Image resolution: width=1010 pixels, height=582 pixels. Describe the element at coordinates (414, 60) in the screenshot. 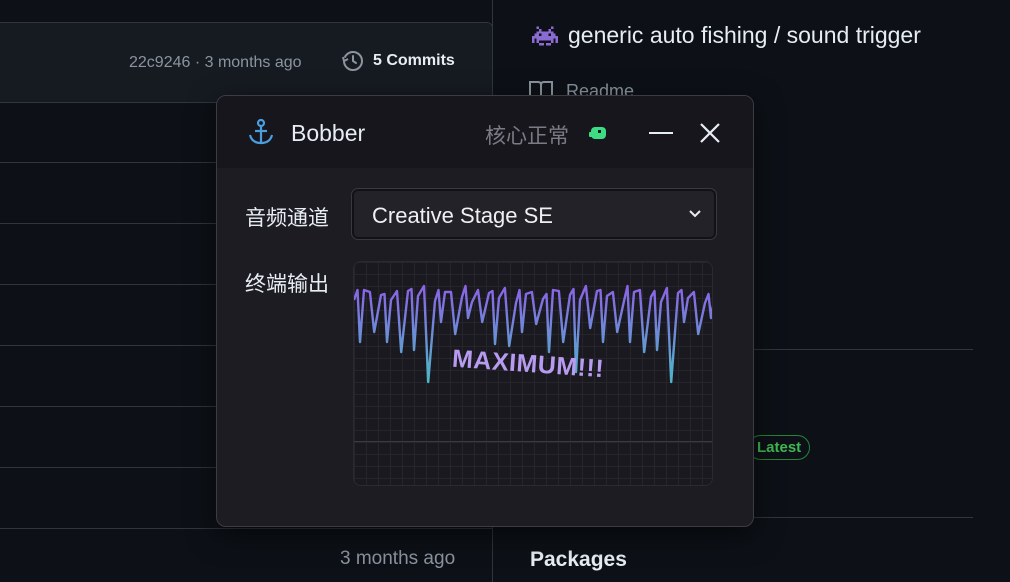

I see `commits-label: 5 Commits` at that location.